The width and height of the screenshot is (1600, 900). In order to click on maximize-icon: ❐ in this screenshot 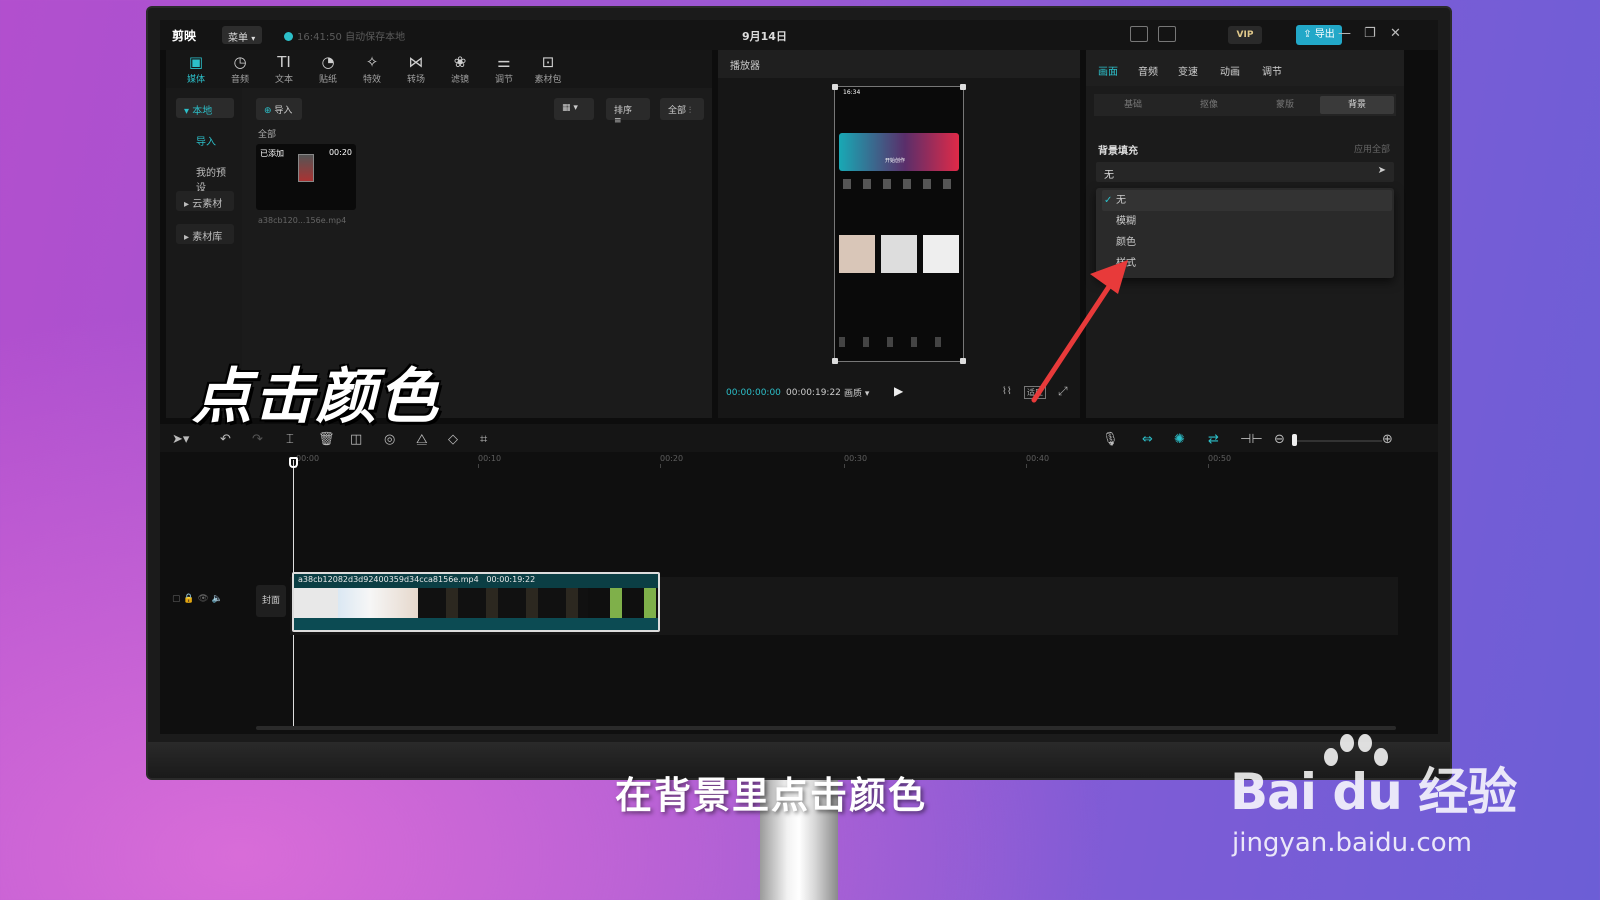, I will do `click(1370, 33)`.